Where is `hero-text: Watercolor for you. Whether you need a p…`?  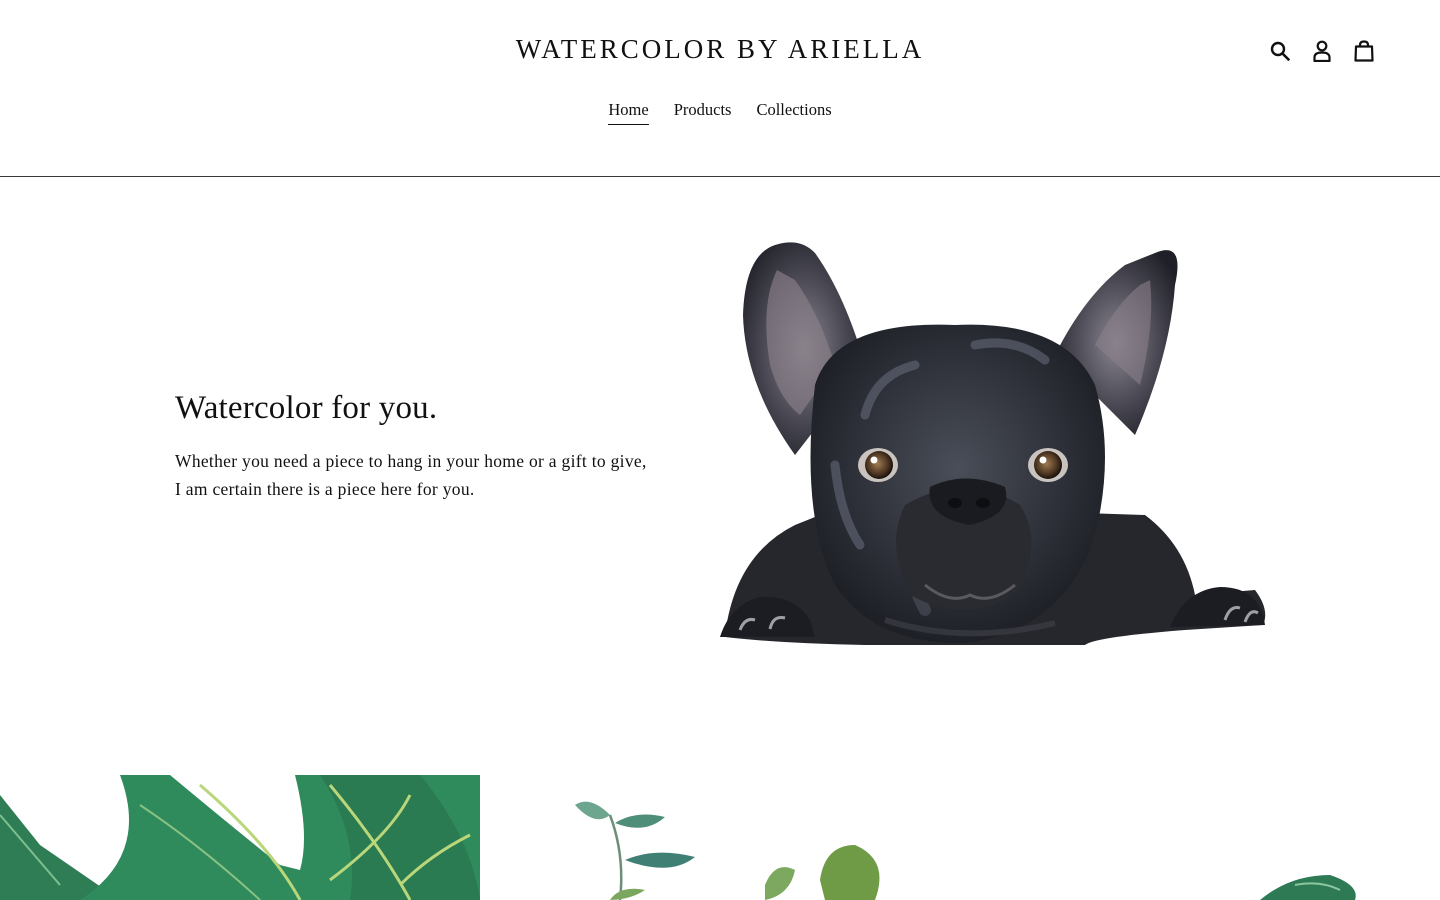 hero-text: Watercolor for you. Whether you need a p… is located at coordinates (435, 446).